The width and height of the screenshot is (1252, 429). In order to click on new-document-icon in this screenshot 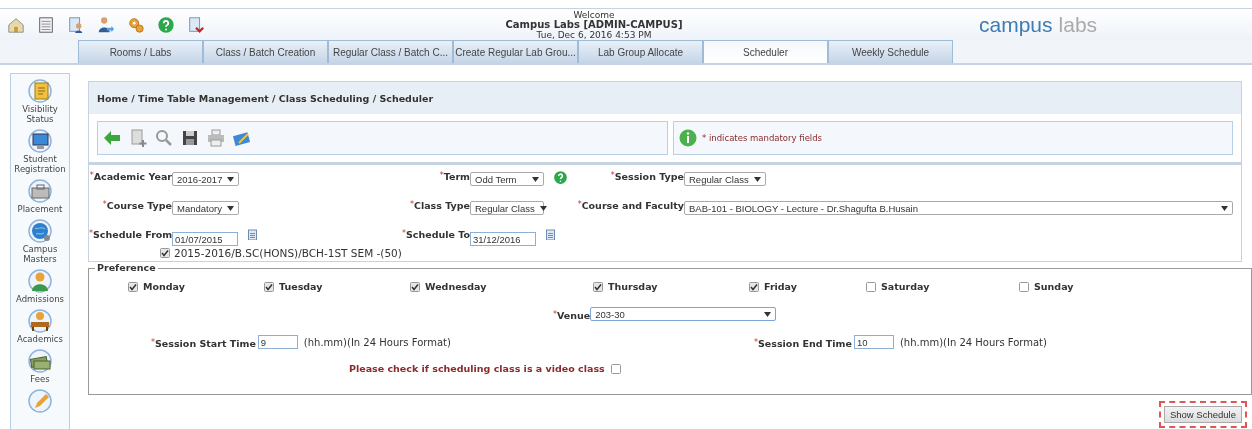, I will do `click(138, 138)`.